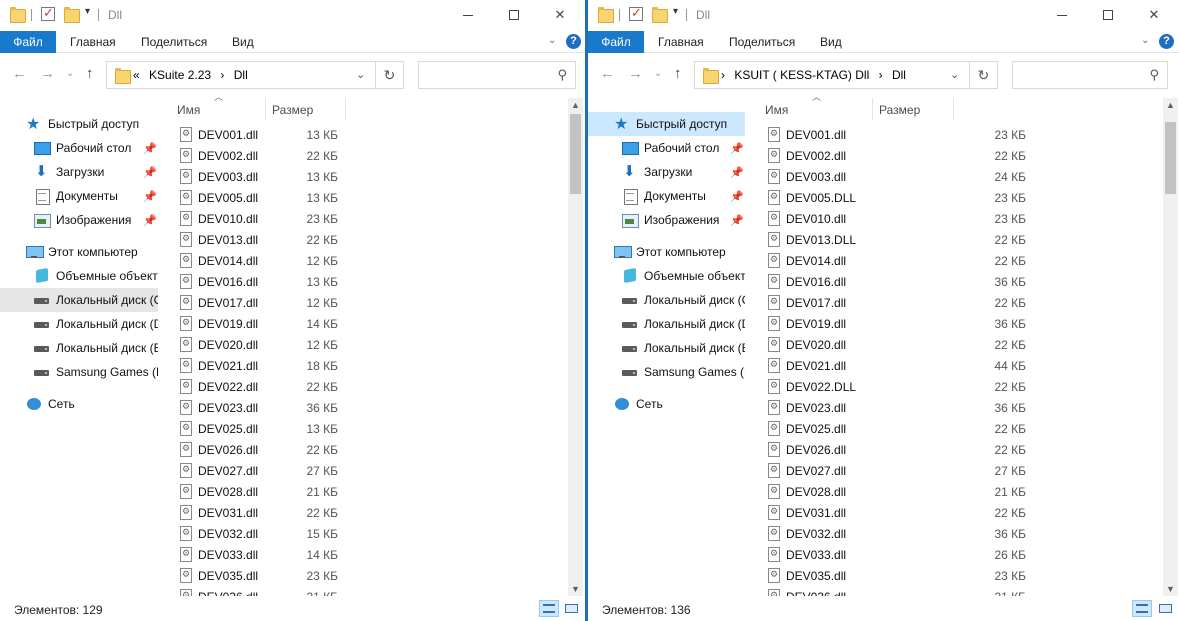 The width and height of the screenshot is (1179, 621). Describe the element at coordinates (174, 42) in the screenshot. I see `tab-share: Поделиться` at that location.